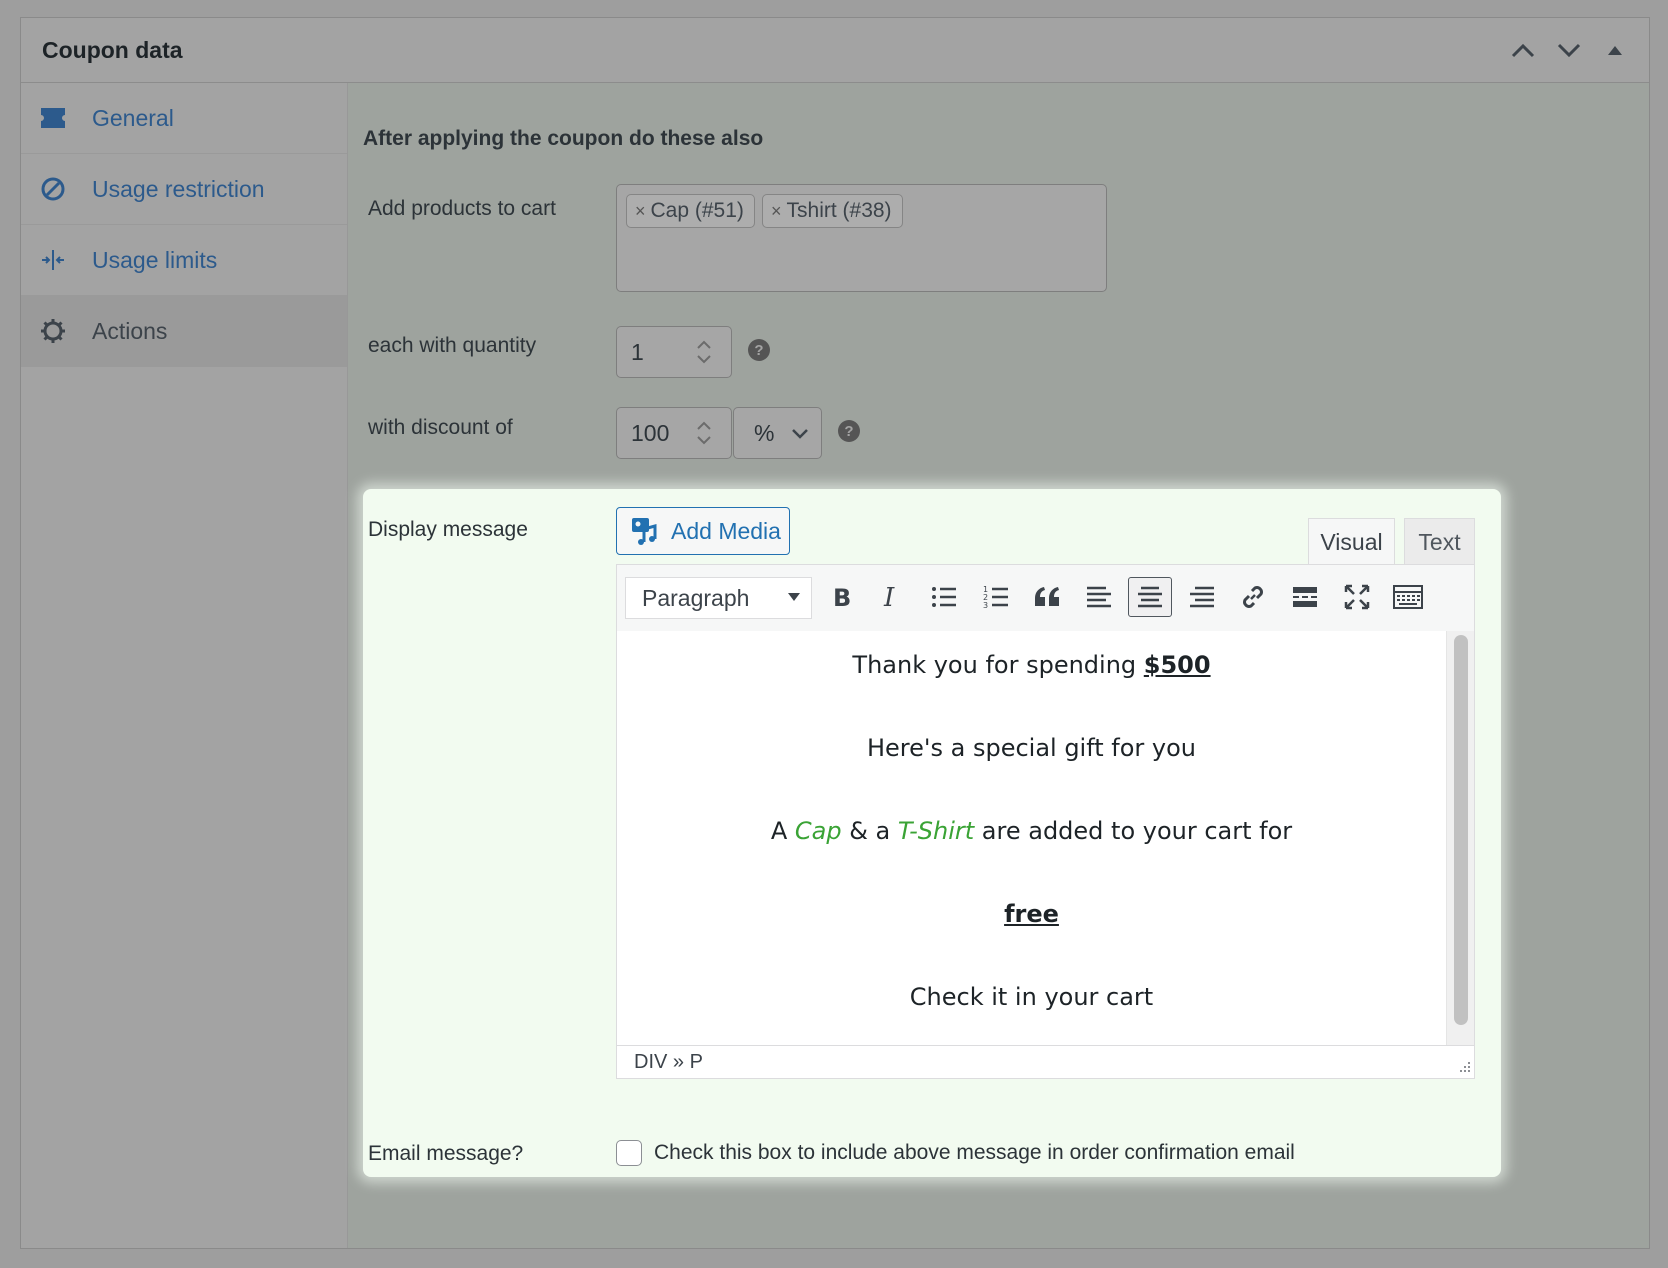 This screenshot has width=1668, height=1268. I want to click on ban-icon, so click(53, 189).